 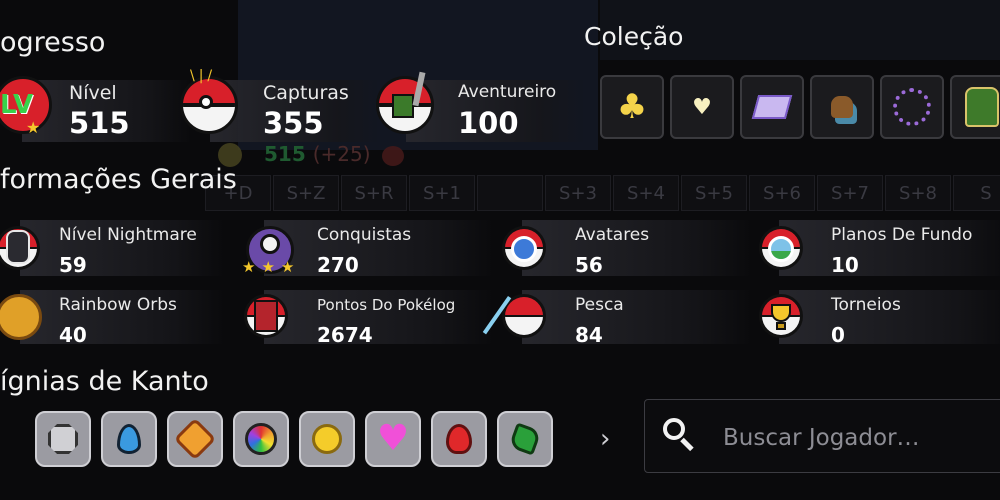 What do you see at coordinates (860, 438) in the screenshot?
I see `player-search-input` at bounding box center [860, 438].